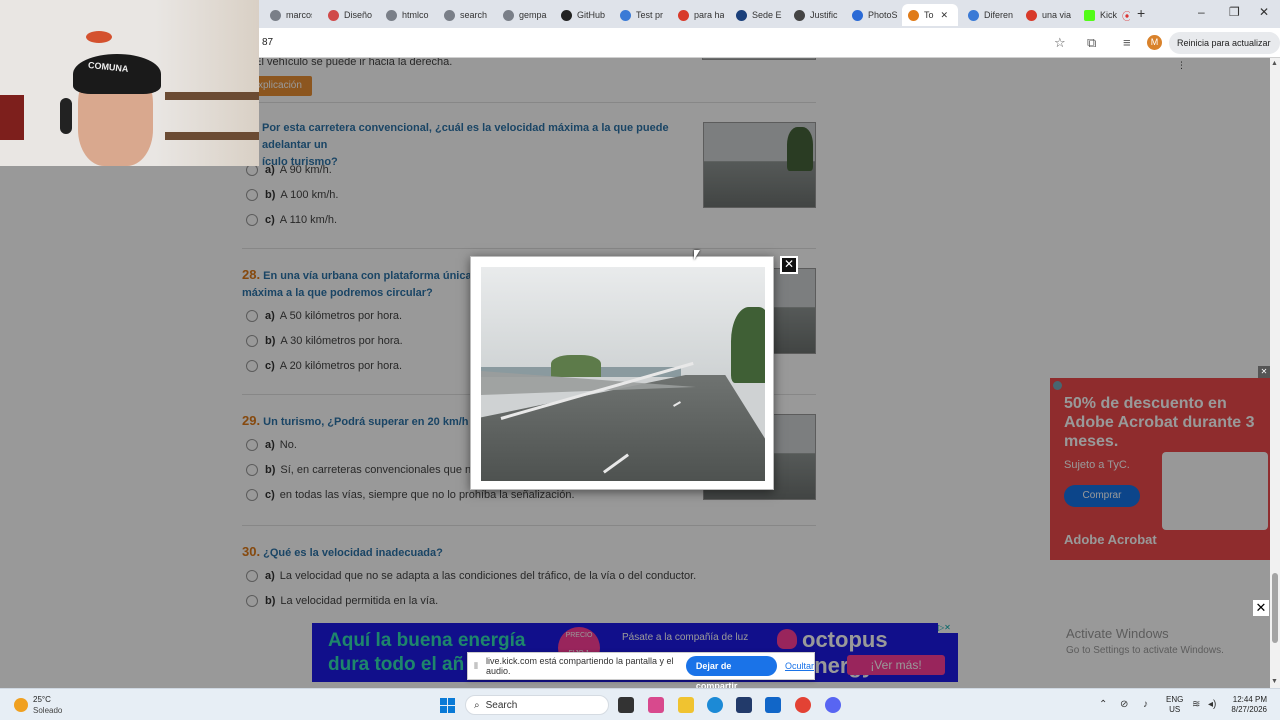 Image resolution: width=1280 pixels, height=720 pixels. I want to click on menu-dots-icon: ⋮, so click(1181, 65).